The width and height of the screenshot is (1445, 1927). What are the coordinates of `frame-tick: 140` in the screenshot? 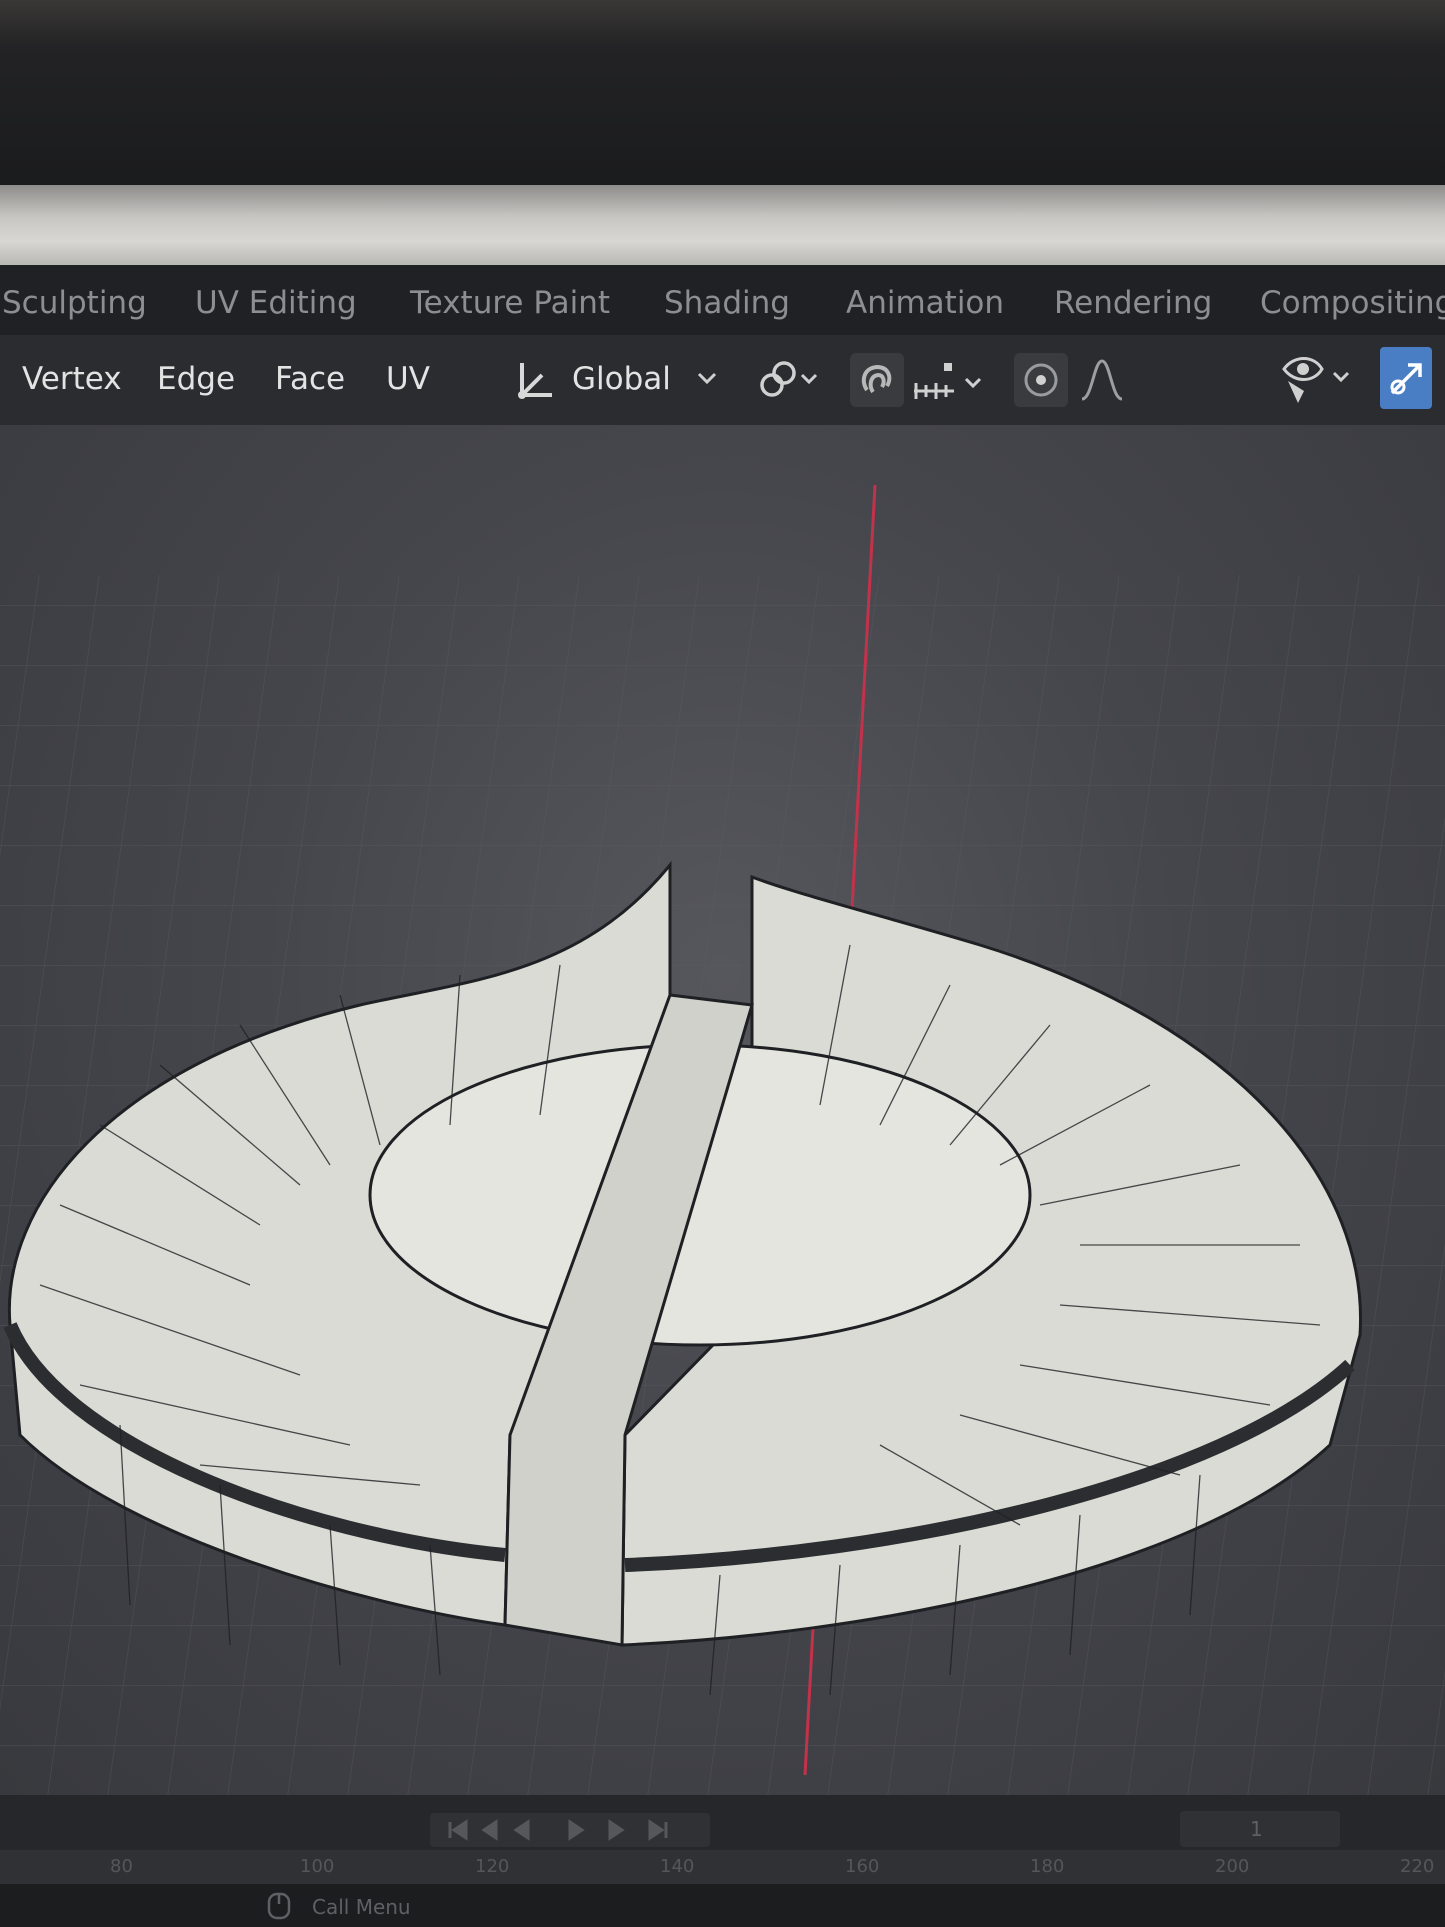 It's located at (677, 1866).